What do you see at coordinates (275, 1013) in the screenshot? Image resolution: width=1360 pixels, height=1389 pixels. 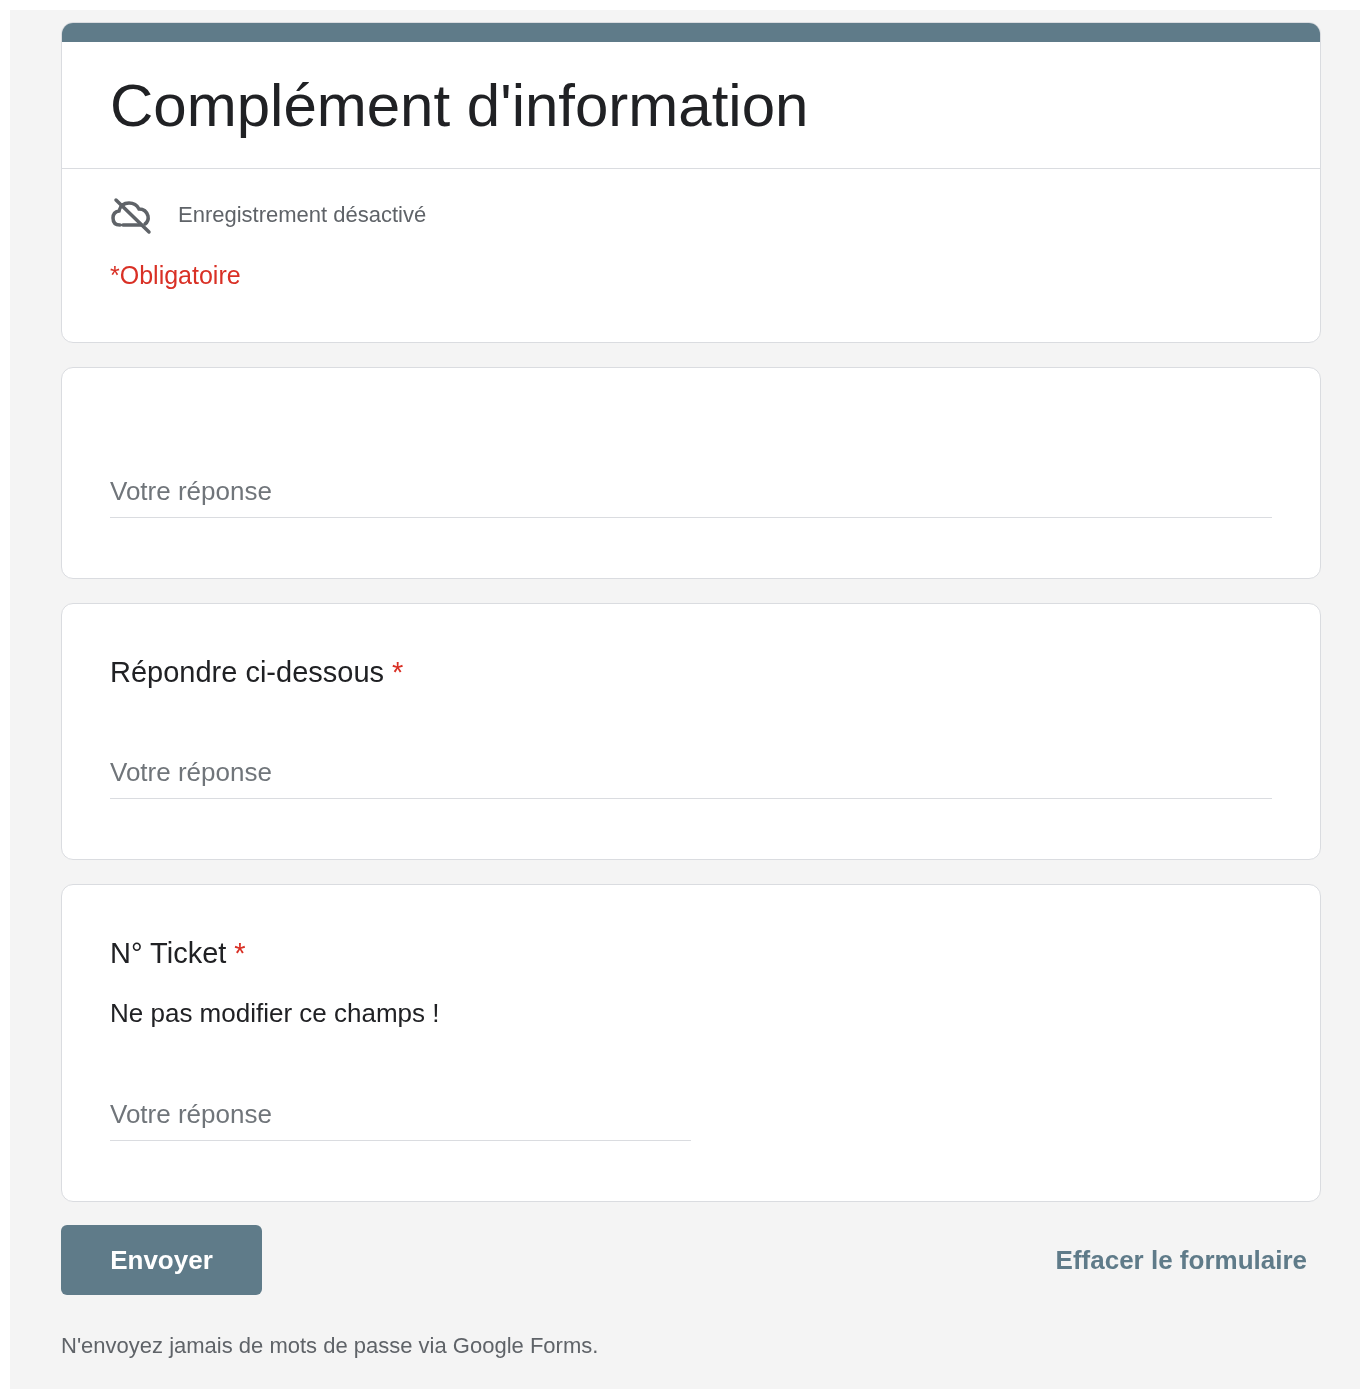 I see `question-description: Ne pas modifier ce champs !` at bounding box center [275, 1013].